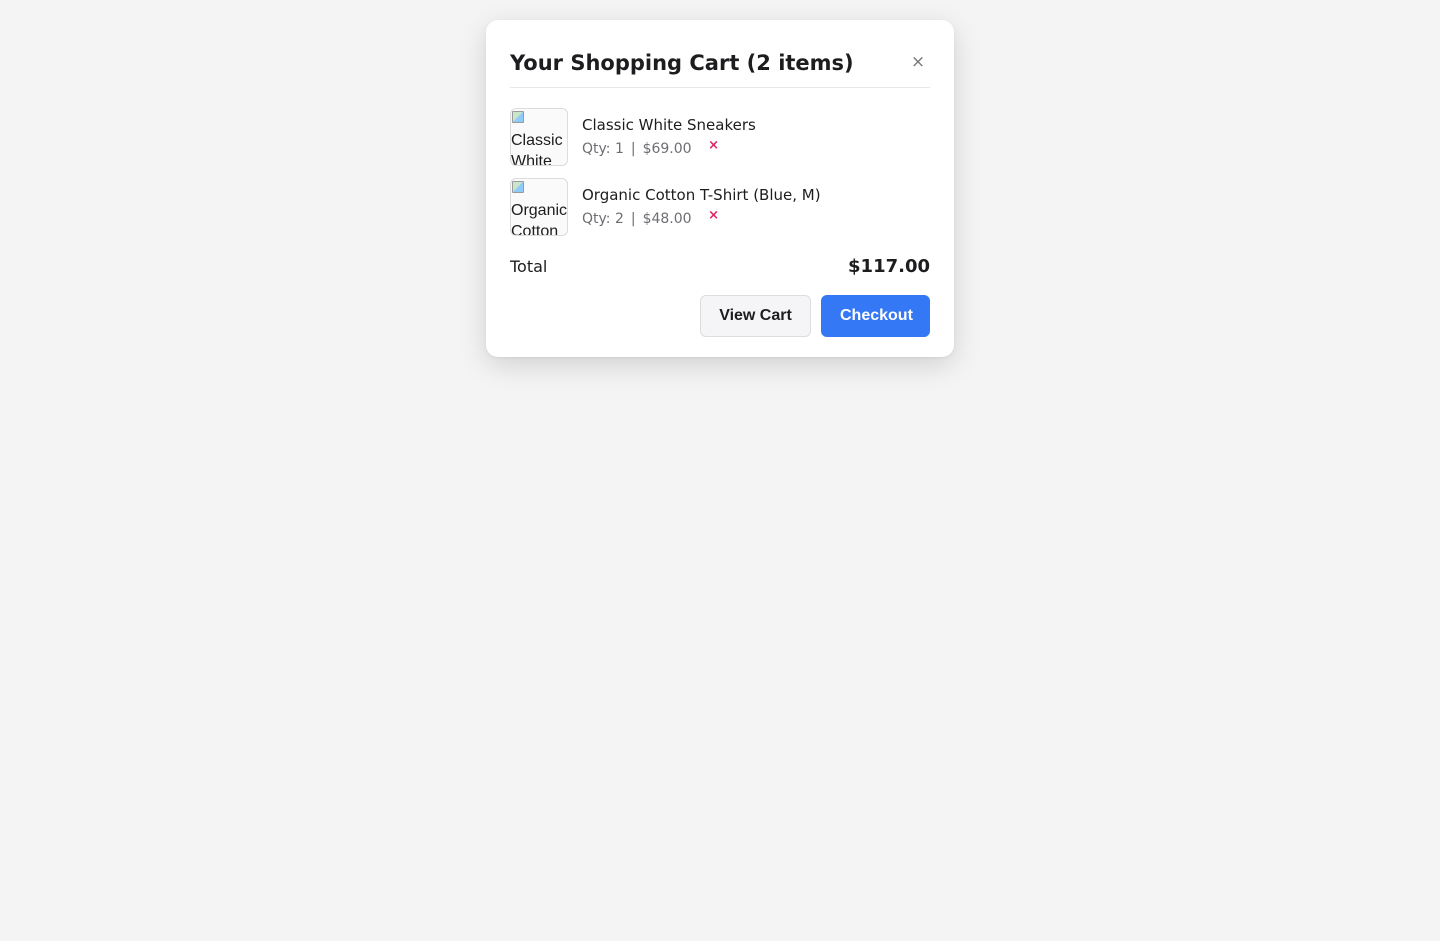 This screenshot has height=941, width=1440. I want to click on dialog-header: Your Shopping Cart (2 items) ×, so click(720, 54).